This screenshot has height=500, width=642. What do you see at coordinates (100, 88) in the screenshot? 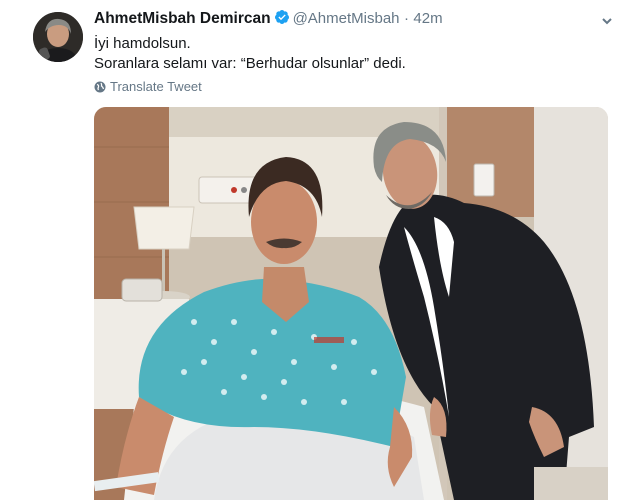
I see `globe-icon` at bounding box center [100, 88].